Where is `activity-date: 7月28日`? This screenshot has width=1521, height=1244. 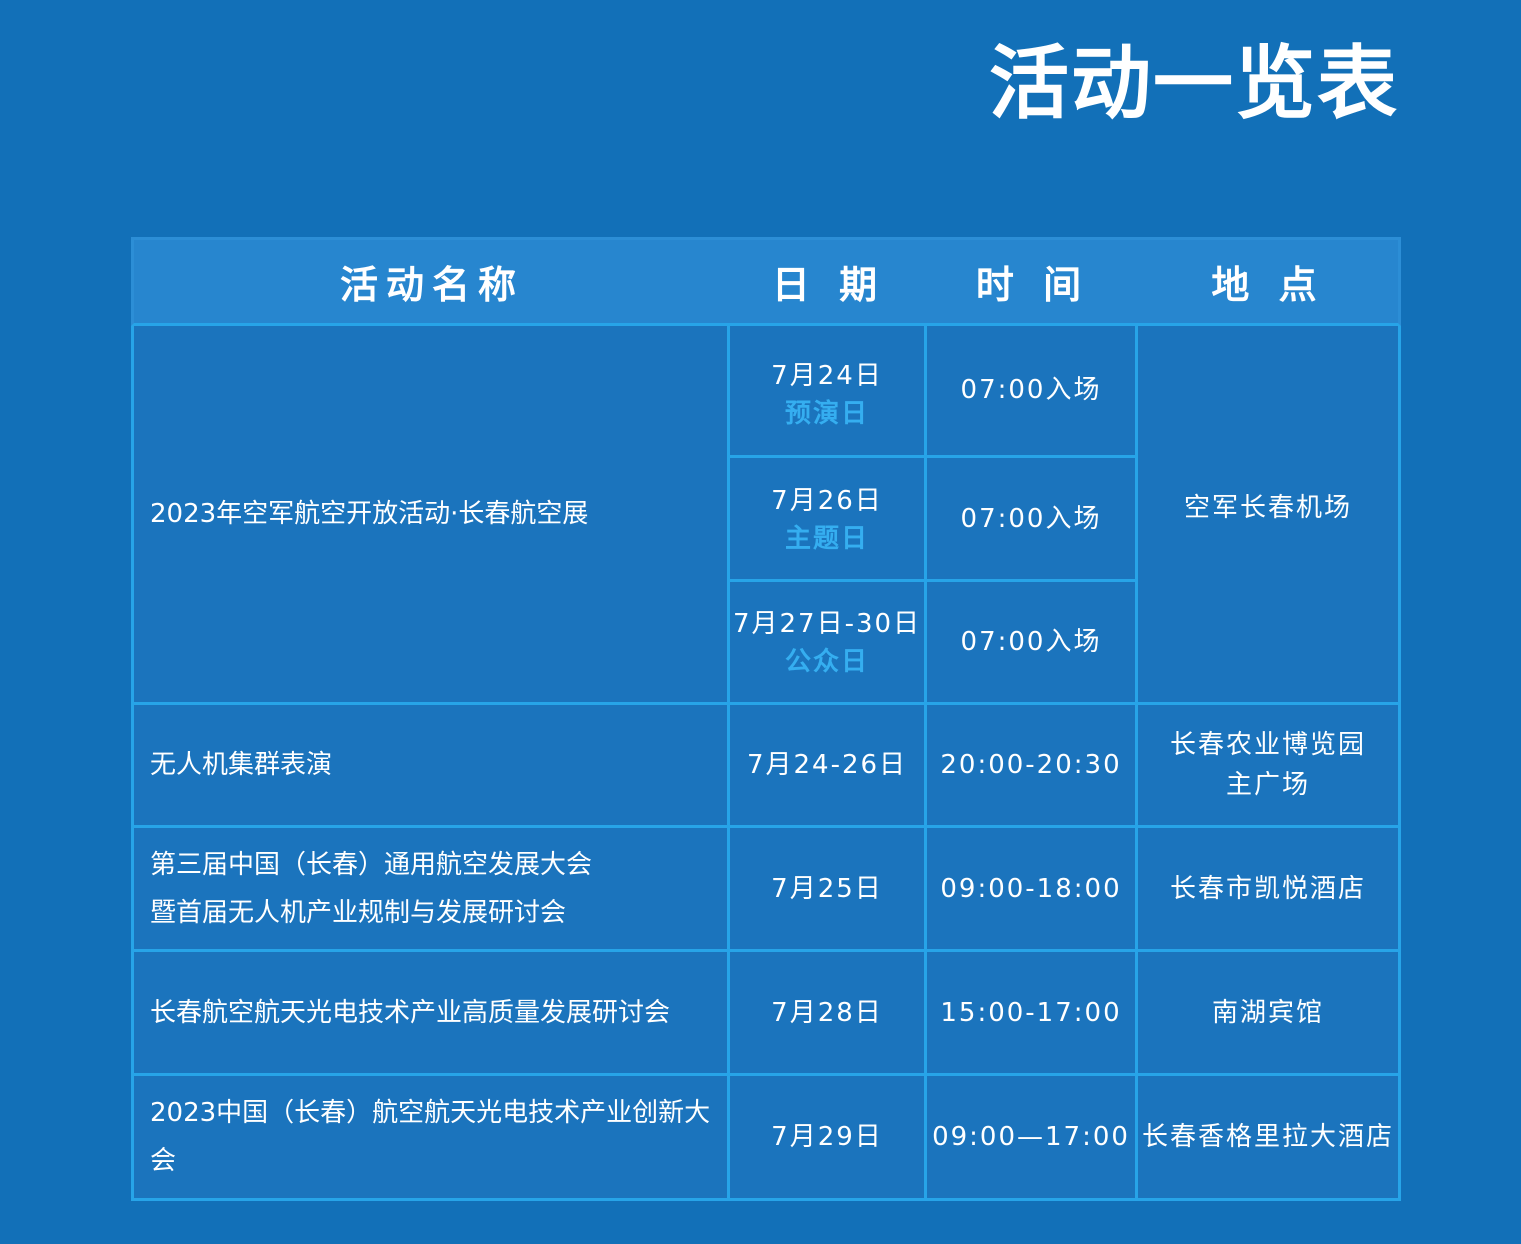
activity-date: 7月28日 is located at coordinates (827, 1012).